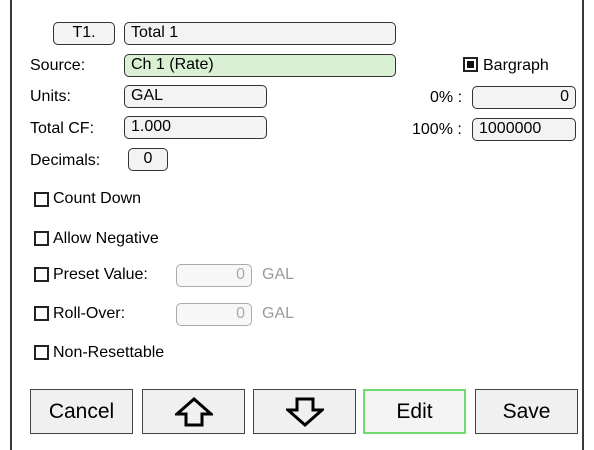  I want to click on cancel-button: Cancel, so click(81, 411).